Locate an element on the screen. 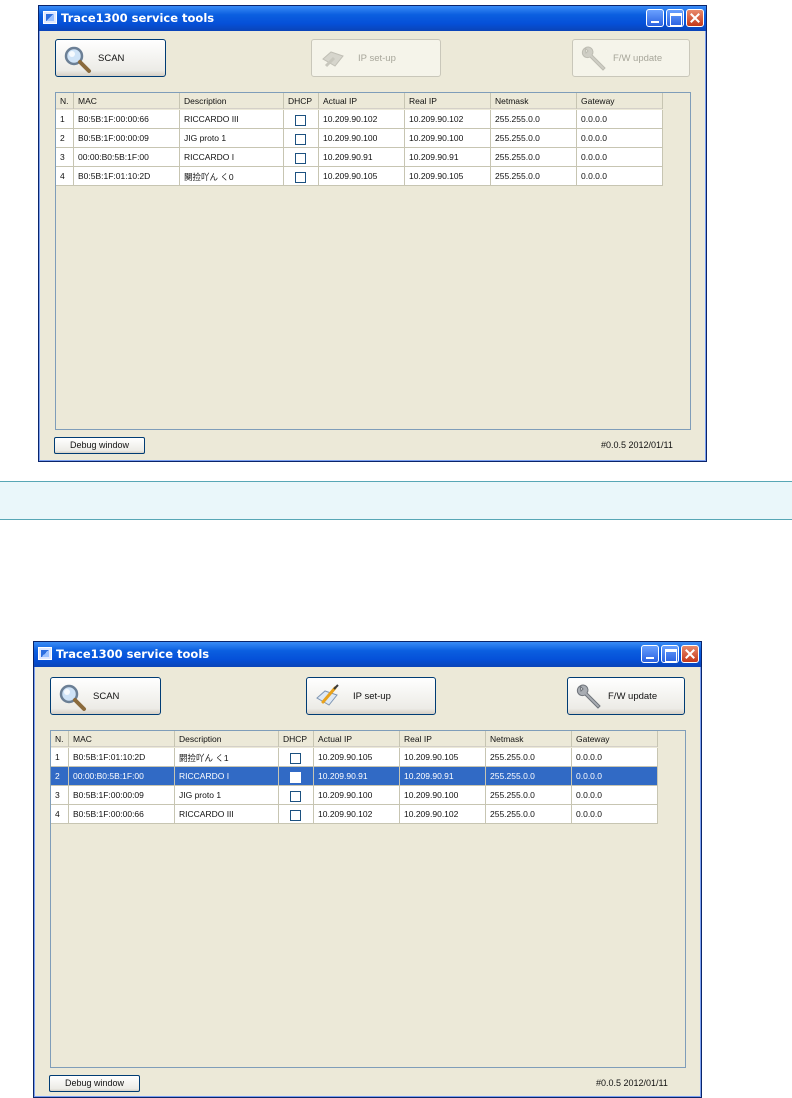  cell-actual-ip: 10.209.90.91 is located at coordinates (362, 157).